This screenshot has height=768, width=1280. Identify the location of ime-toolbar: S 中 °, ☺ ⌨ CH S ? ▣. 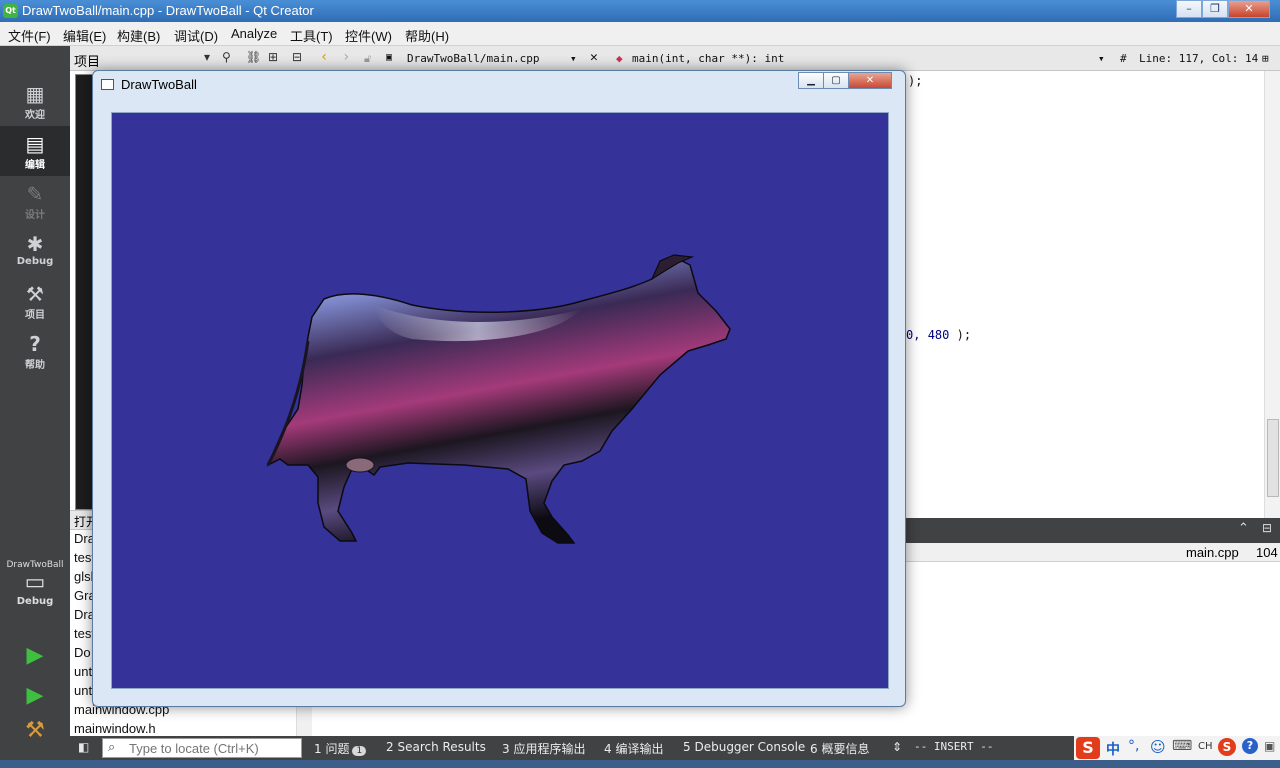
(1177, 748).